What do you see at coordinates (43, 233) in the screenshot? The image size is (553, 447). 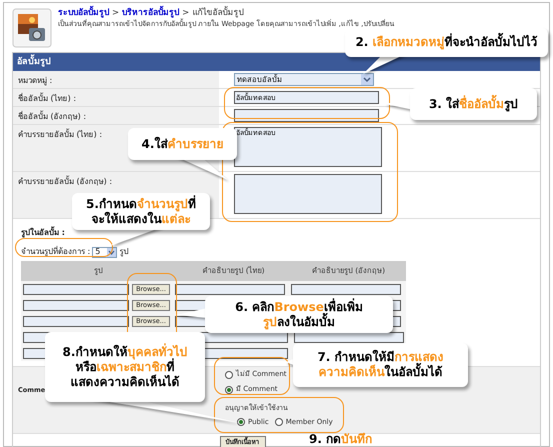 I see `section-label: รูปในอัลบั้ม :` at bounding box center [43, 233].